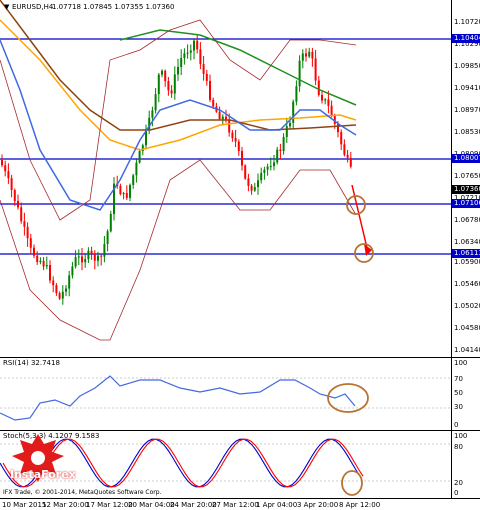  What do you see at coordinates (458, 379) in the screenshot?
I see `rsi-tick: 70` at bounding box center [458, 379].